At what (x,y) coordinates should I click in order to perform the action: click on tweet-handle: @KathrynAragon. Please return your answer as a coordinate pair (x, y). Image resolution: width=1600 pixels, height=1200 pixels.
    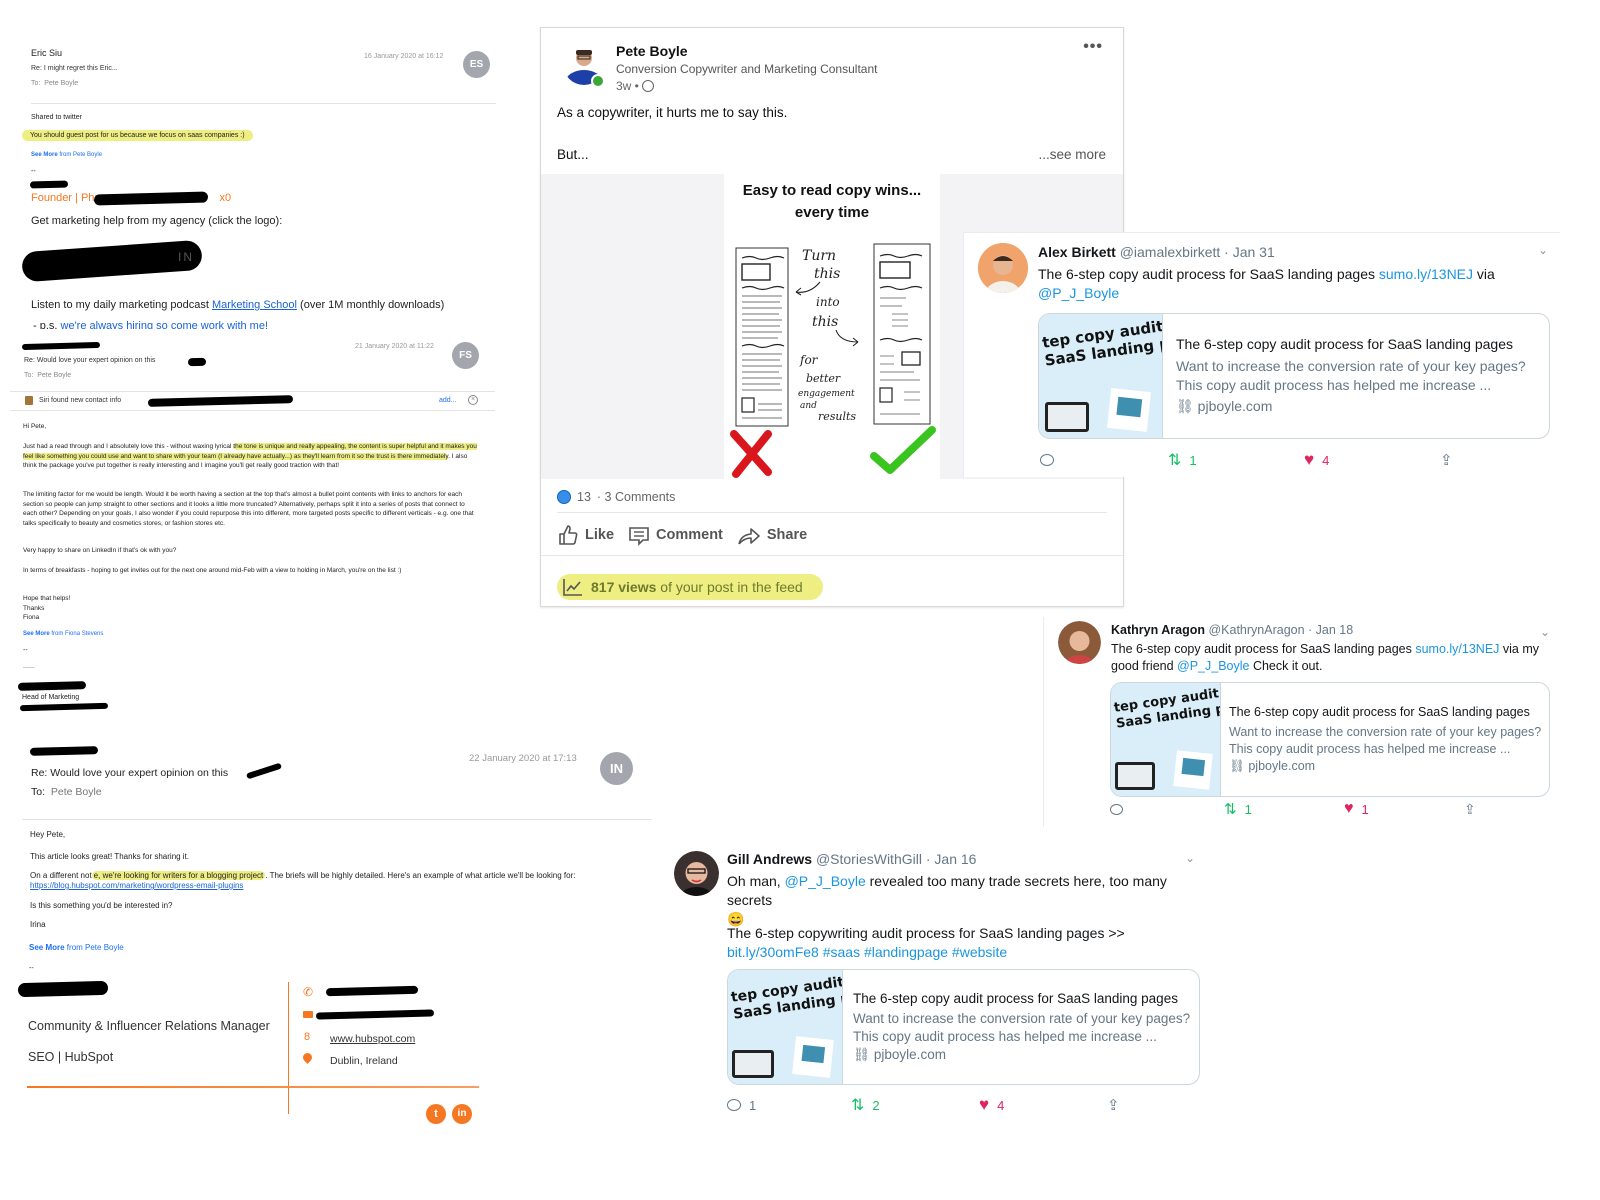
    Looking at the image, I should click on (1256, 630).